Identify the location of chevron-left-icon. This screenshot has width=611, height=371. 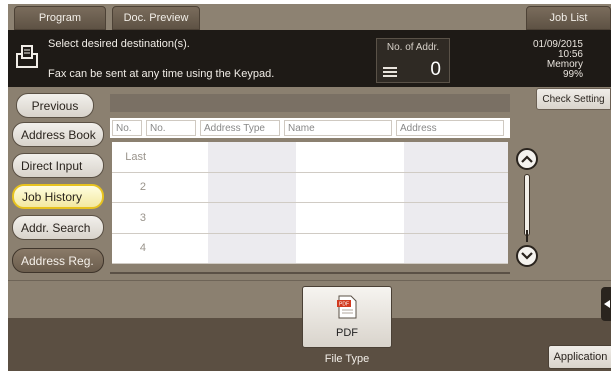
(607, 304).